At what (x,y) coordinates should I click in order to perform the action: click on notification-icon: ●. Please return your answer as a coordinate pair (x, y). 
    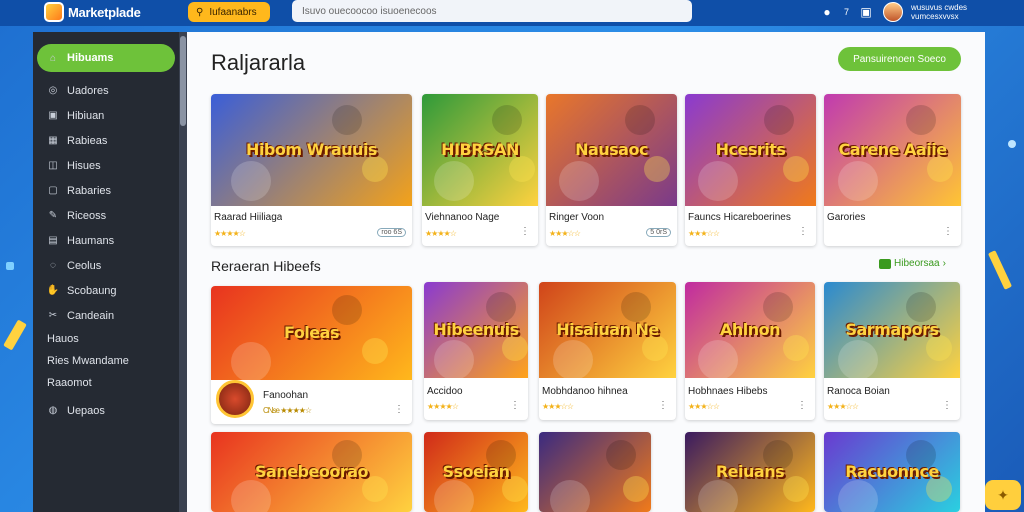
    Looking at the image, I should click on (827, 12).